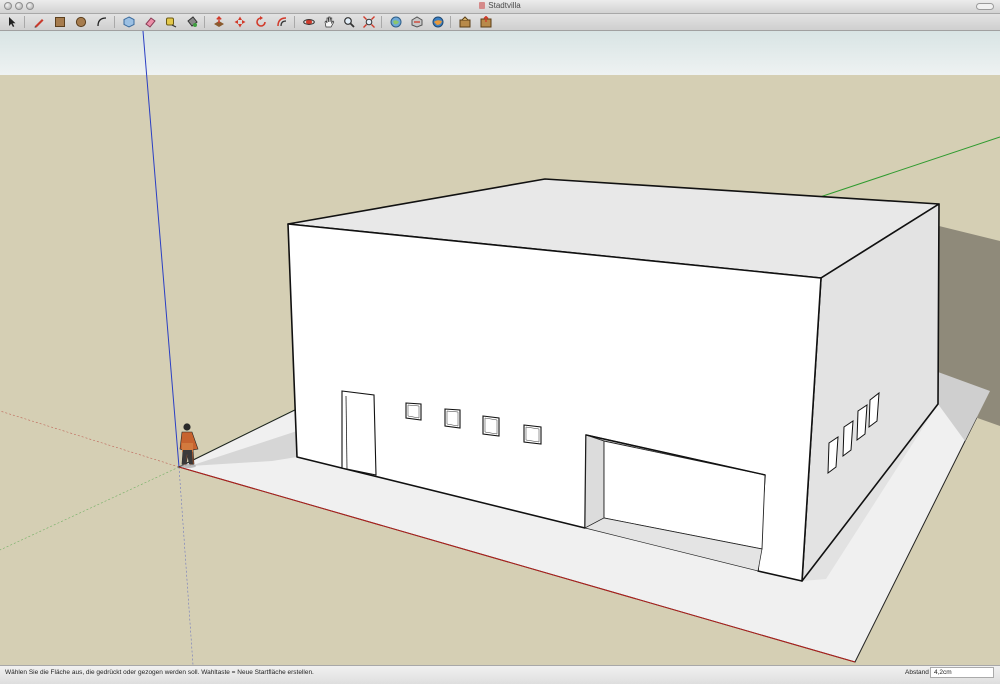 The image size is (1000, 684). Describe the element at coordinates (309, 22) in the screenshot. I see `orbit-icon` at that location.